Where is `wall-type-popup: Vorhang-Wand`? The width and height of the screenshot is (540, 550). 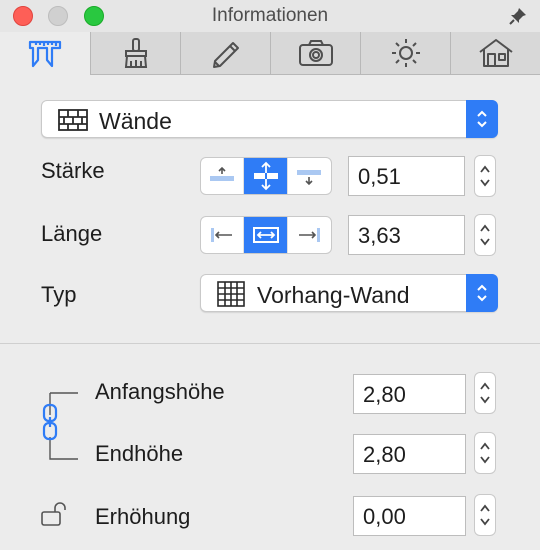 wall-type-popup: Vorhang-Wand is located at coordinates (349, 293).